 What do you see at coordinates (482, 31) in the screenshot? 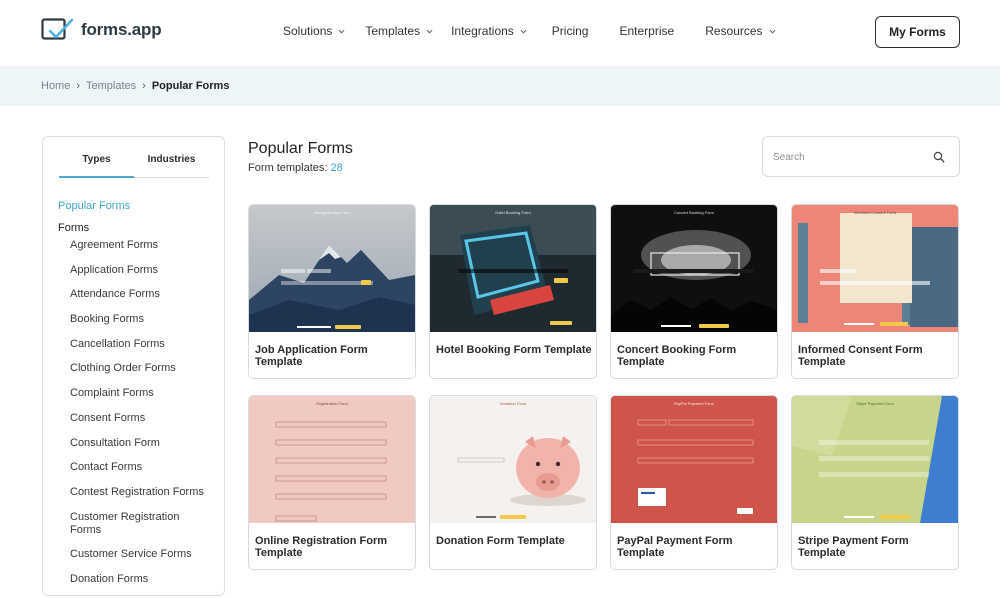
I see `nav-label: Integrations` at bounding box center [482, 31].